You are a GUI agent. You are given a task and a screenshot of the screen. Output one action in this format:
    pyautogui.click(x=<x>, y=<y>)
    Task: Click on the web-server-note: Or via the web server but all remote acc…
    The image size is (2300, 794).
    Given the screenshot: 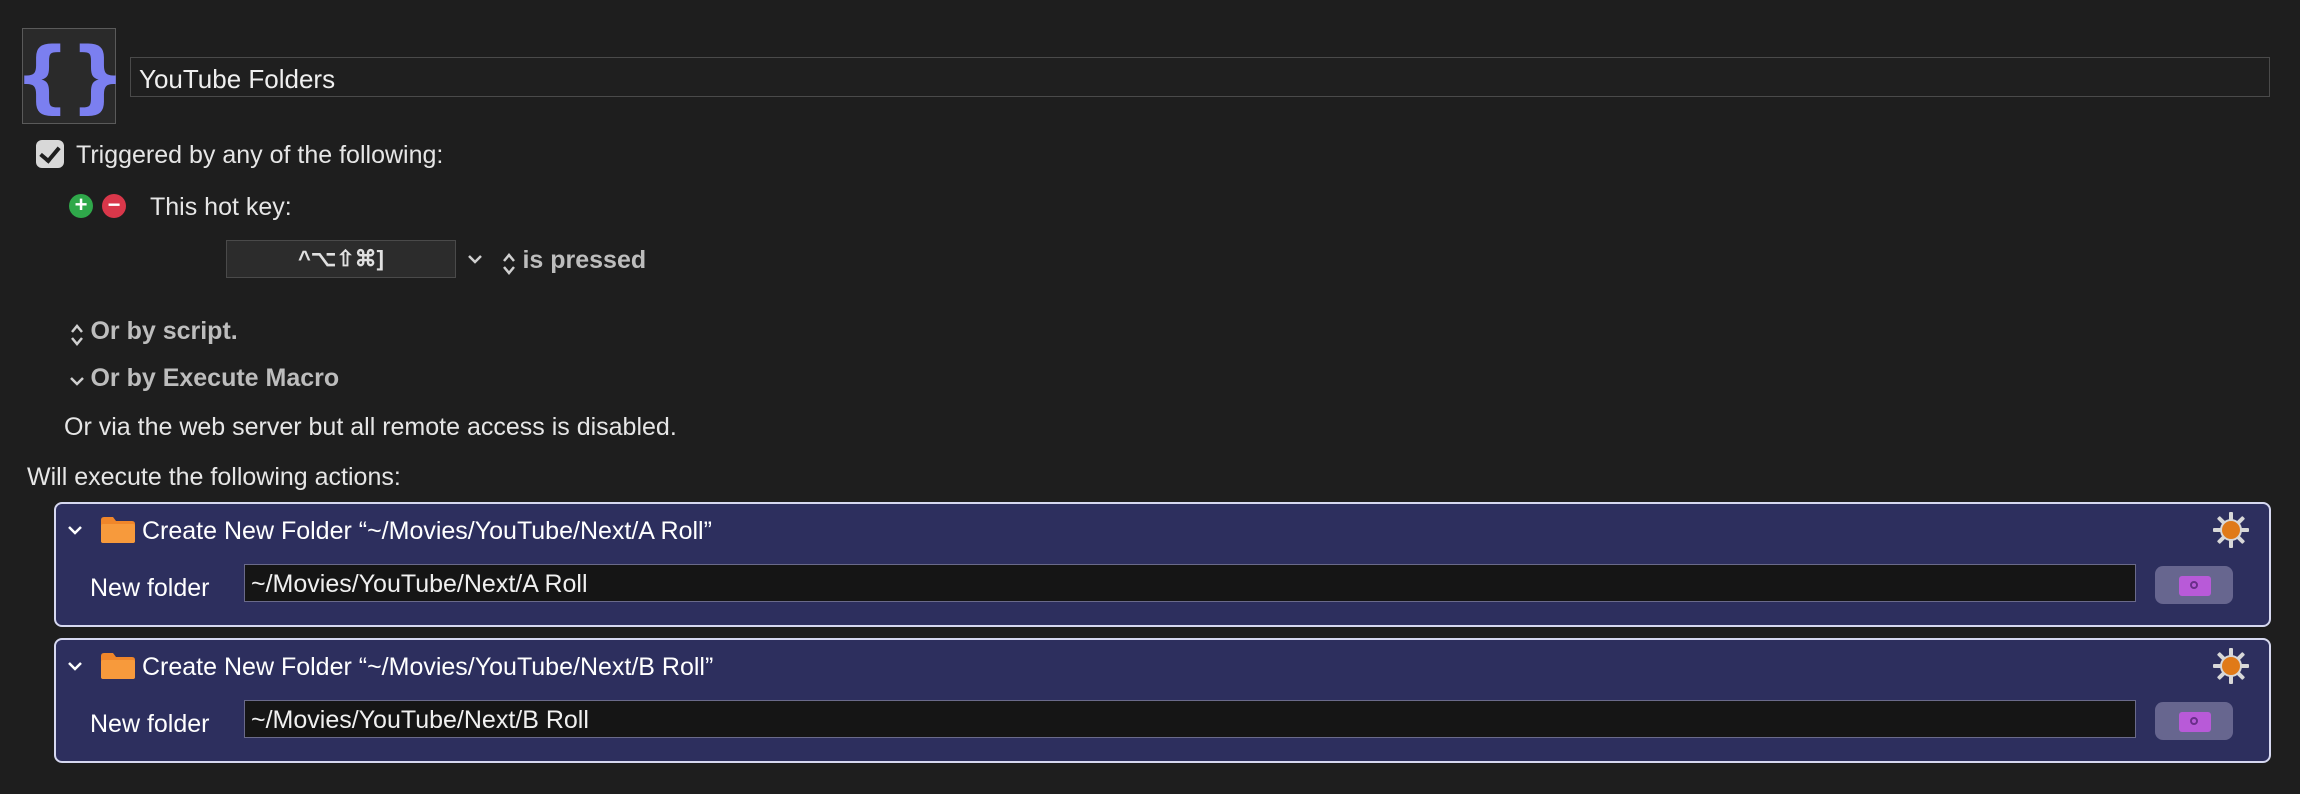 What is the action you would take?
    pyautogui.click(x=370, y=427)
    